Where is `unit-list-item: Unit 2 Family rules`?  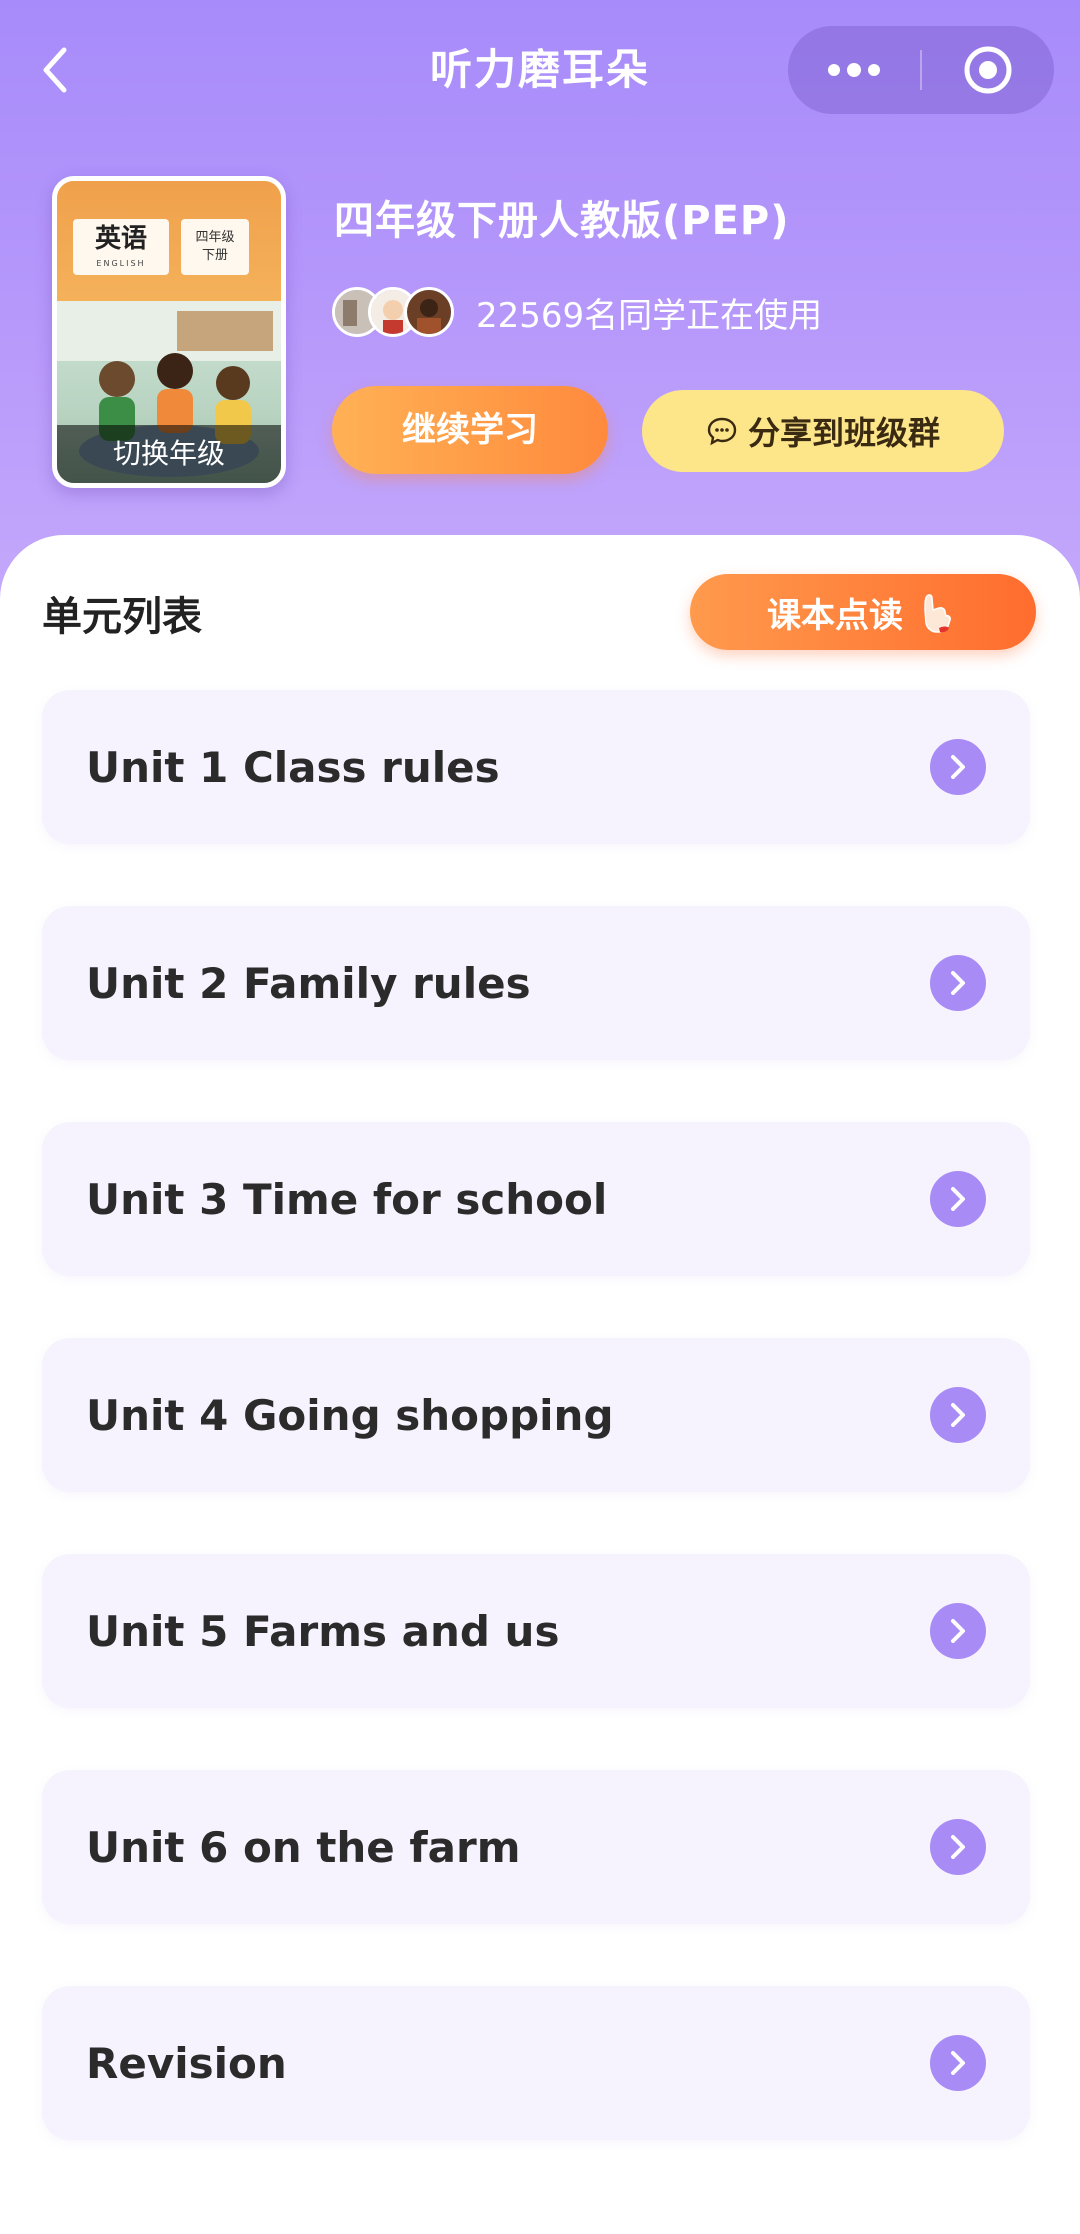 unit-list-item: Unit 2 Family rules is located at coordinates (536, 983).